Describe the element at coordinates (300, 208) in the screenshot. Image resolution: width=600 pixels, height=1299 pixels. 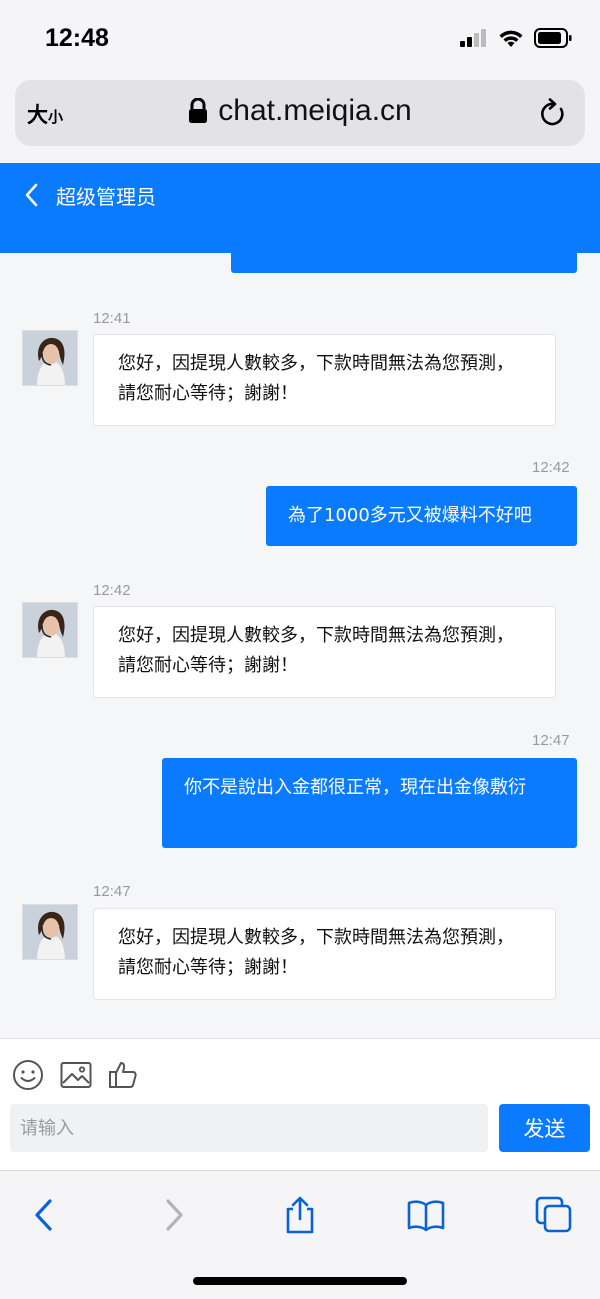
I see `chat-header: 超级管理员` at that location.